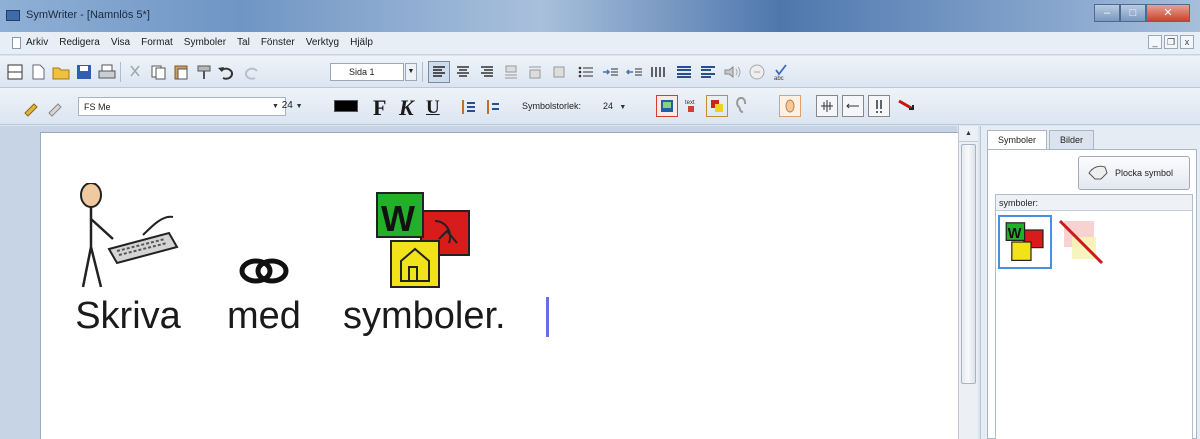 The width and height of the screenshot is (1200, 439). What do you see at coordinates (827, 106) in the screenshot?
I see `add-symbol-icon` at bounding box center [827, 106].